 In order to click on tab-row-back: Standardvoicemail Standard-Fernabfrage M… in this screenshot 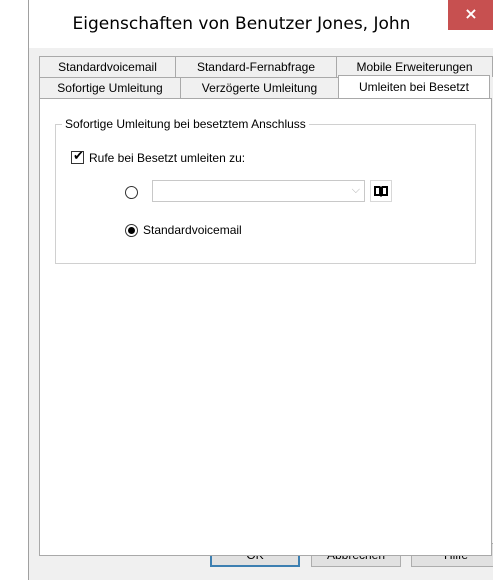, I will do `click(266, 66)`.